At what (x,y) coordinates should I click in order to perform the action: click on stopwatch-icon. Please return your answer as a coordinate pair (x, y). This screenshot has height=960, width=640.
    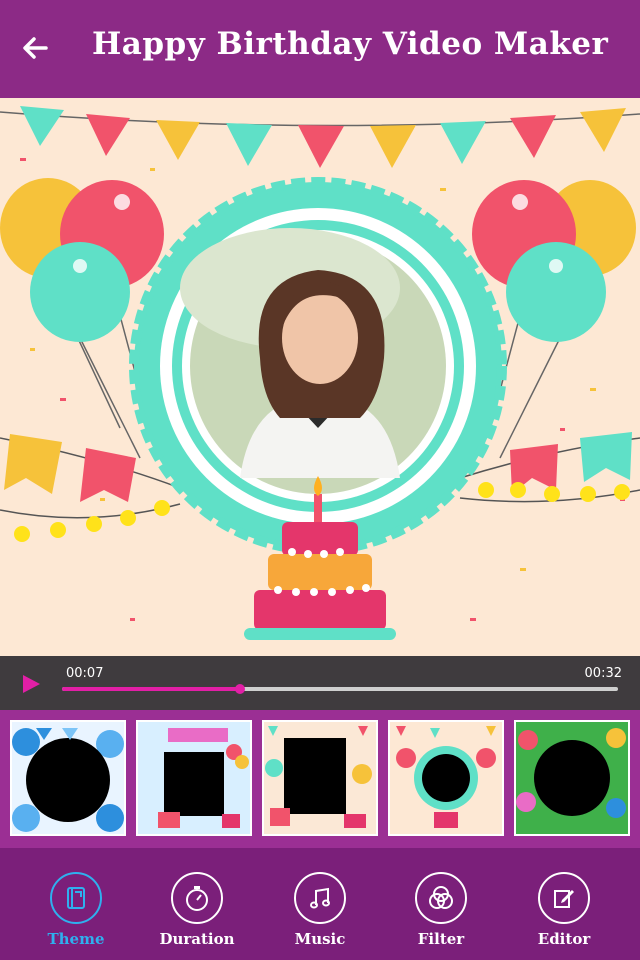
    Looking at the image, I should click on (197, 898).